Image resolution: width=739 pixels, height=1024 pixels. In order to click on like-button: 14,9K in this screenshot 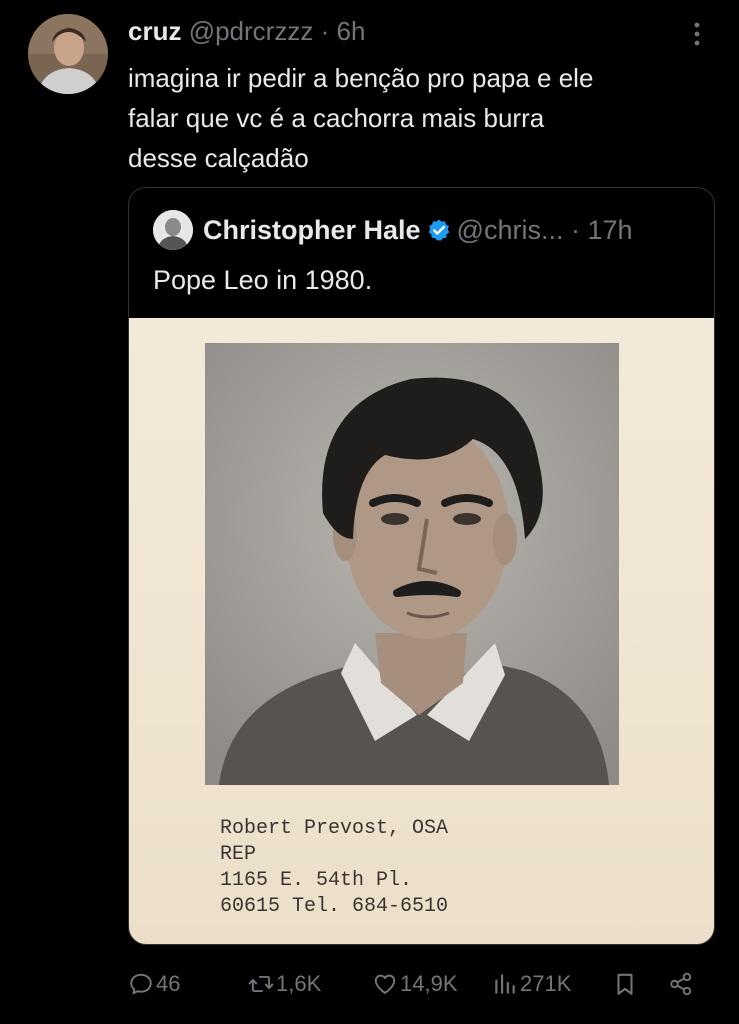, I will do `click(415, 984)`.